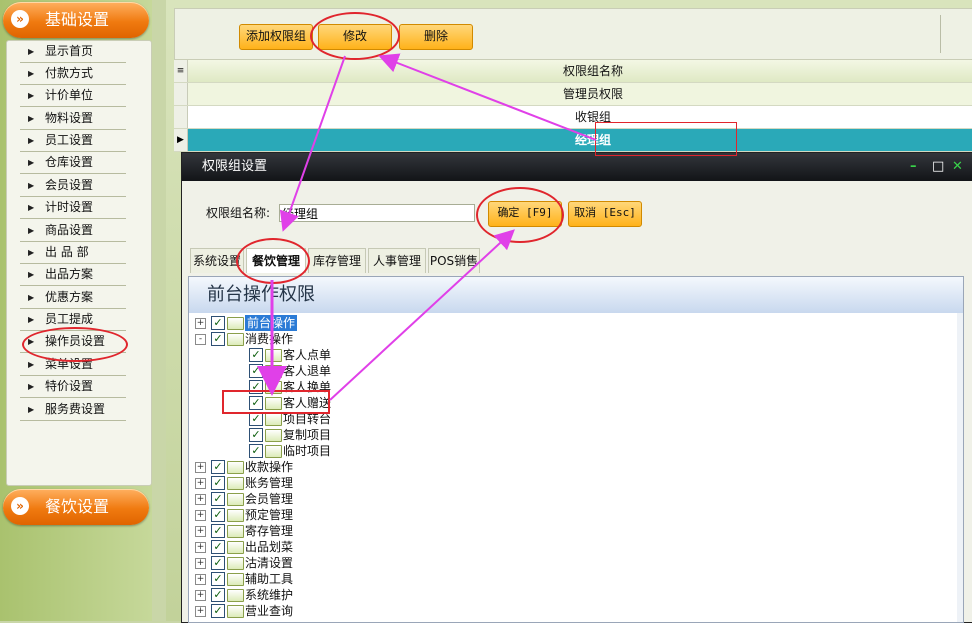 Image resolution: width=972 pixels, height=623 pixels. I want to click on arrow-gift-to-confirm, so click(422, 315).